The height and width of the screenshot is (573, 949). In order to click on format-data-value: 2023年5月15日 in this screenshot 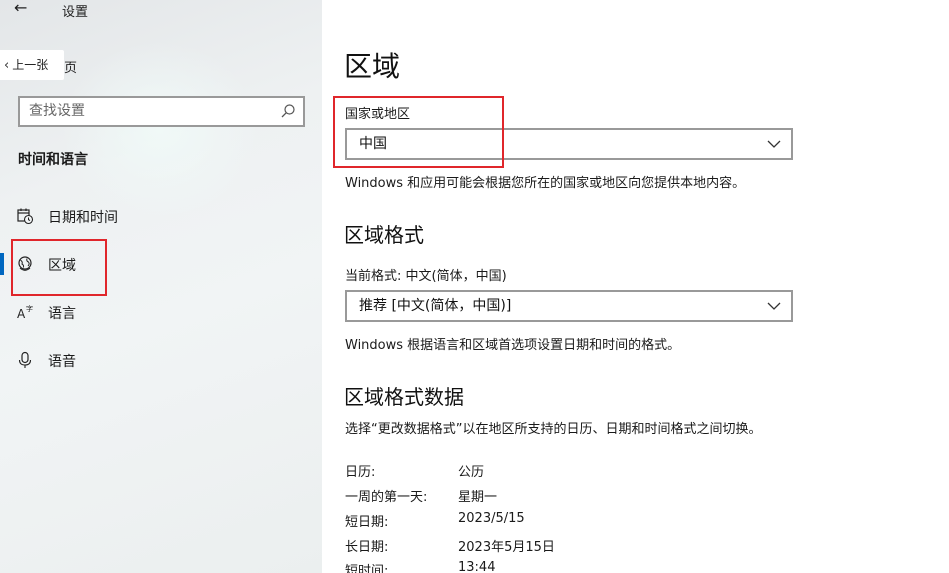, I will do `click(506, 547)`.